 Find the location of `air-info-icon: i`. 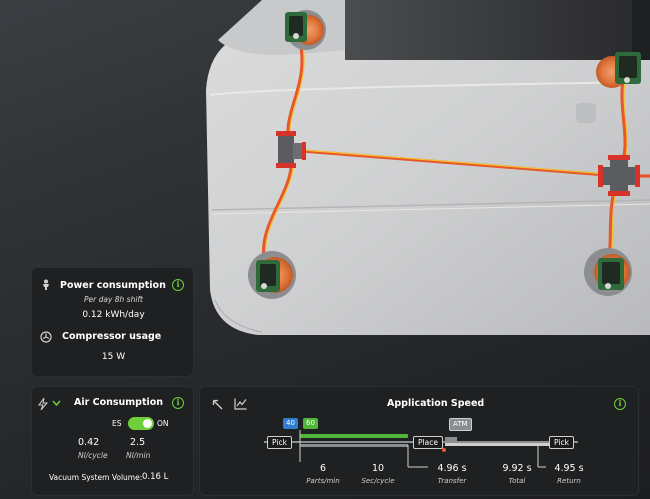

air-info-icon: i is located at coordinates (178, 403).